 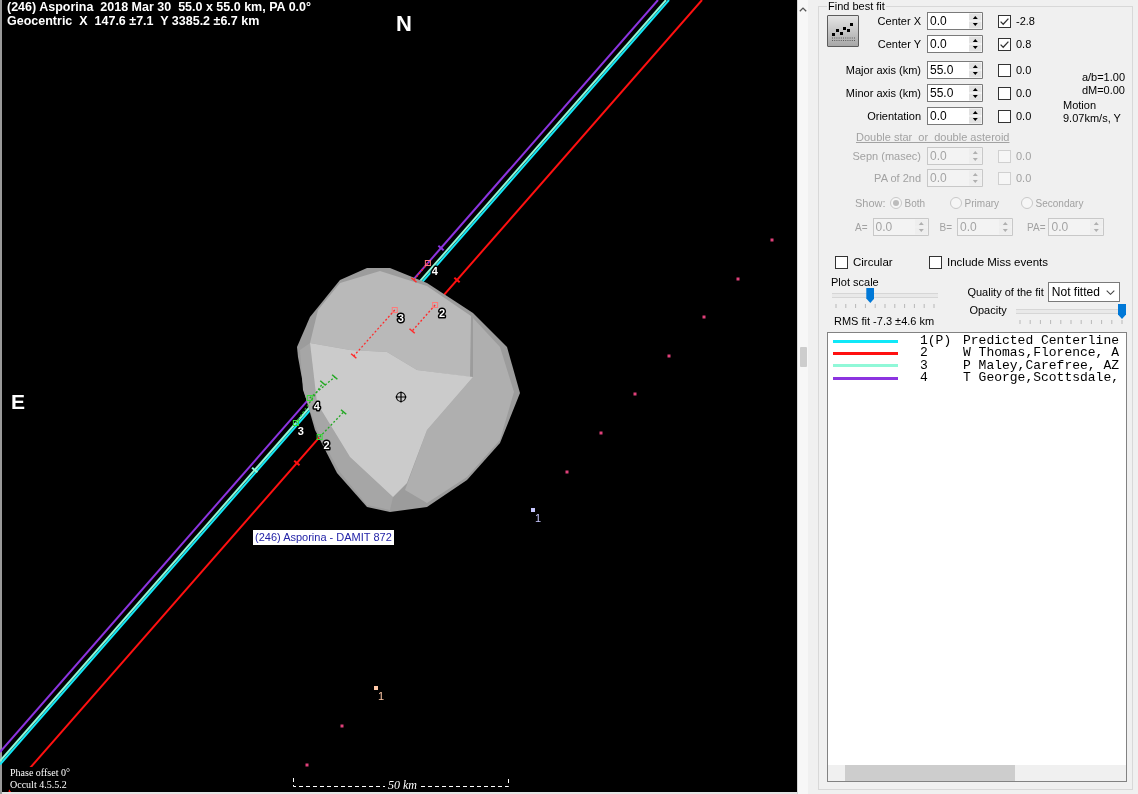 I want to click on plot-subtitle: Geocentric X 147.6 ±7.1 Y 3385.2 ±6.7 km, so click(x=133, y=21).